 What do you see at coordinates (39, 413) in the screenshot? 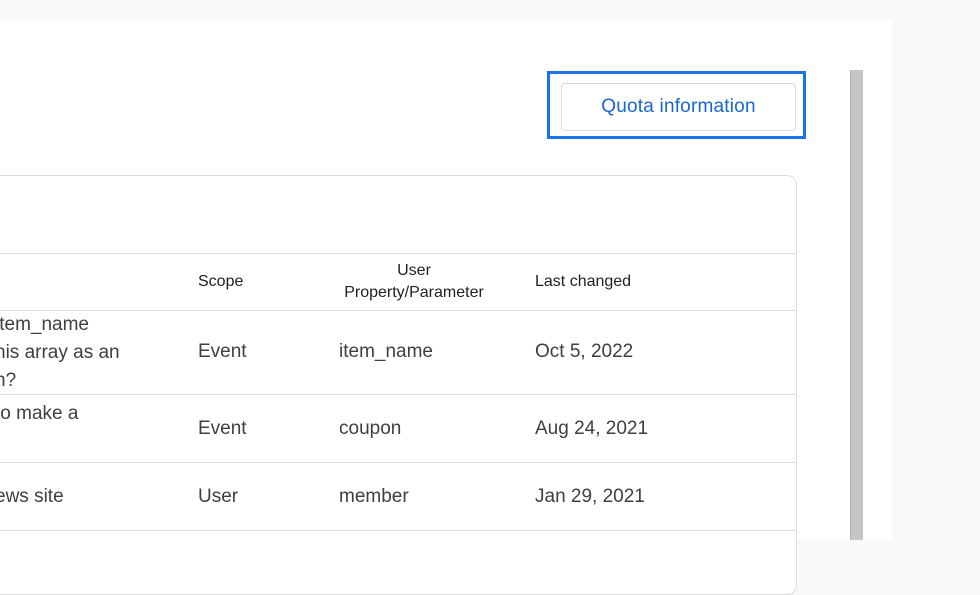
I see `cell-description: to make a` at bounding box center [39, 413].